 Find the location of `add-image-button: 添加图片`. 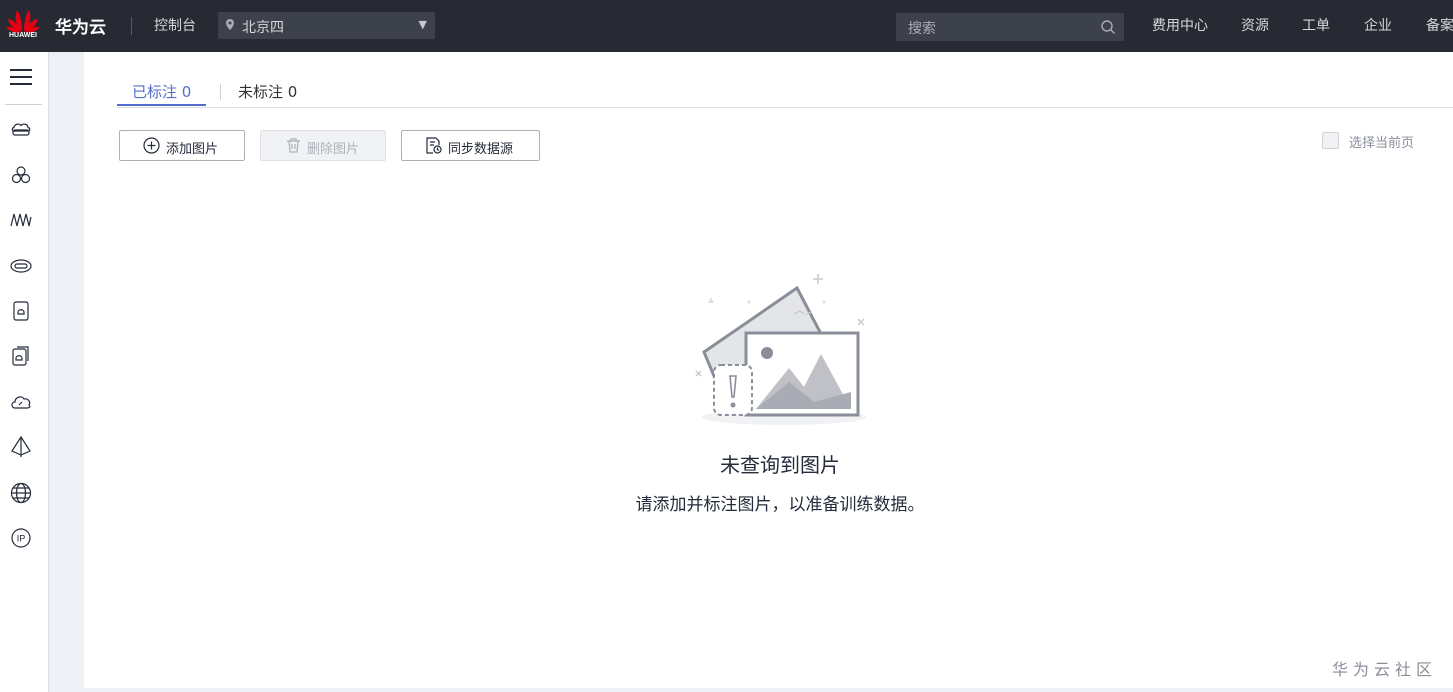

add-image-button: 添加图片 is located at coordinates (182, 145).